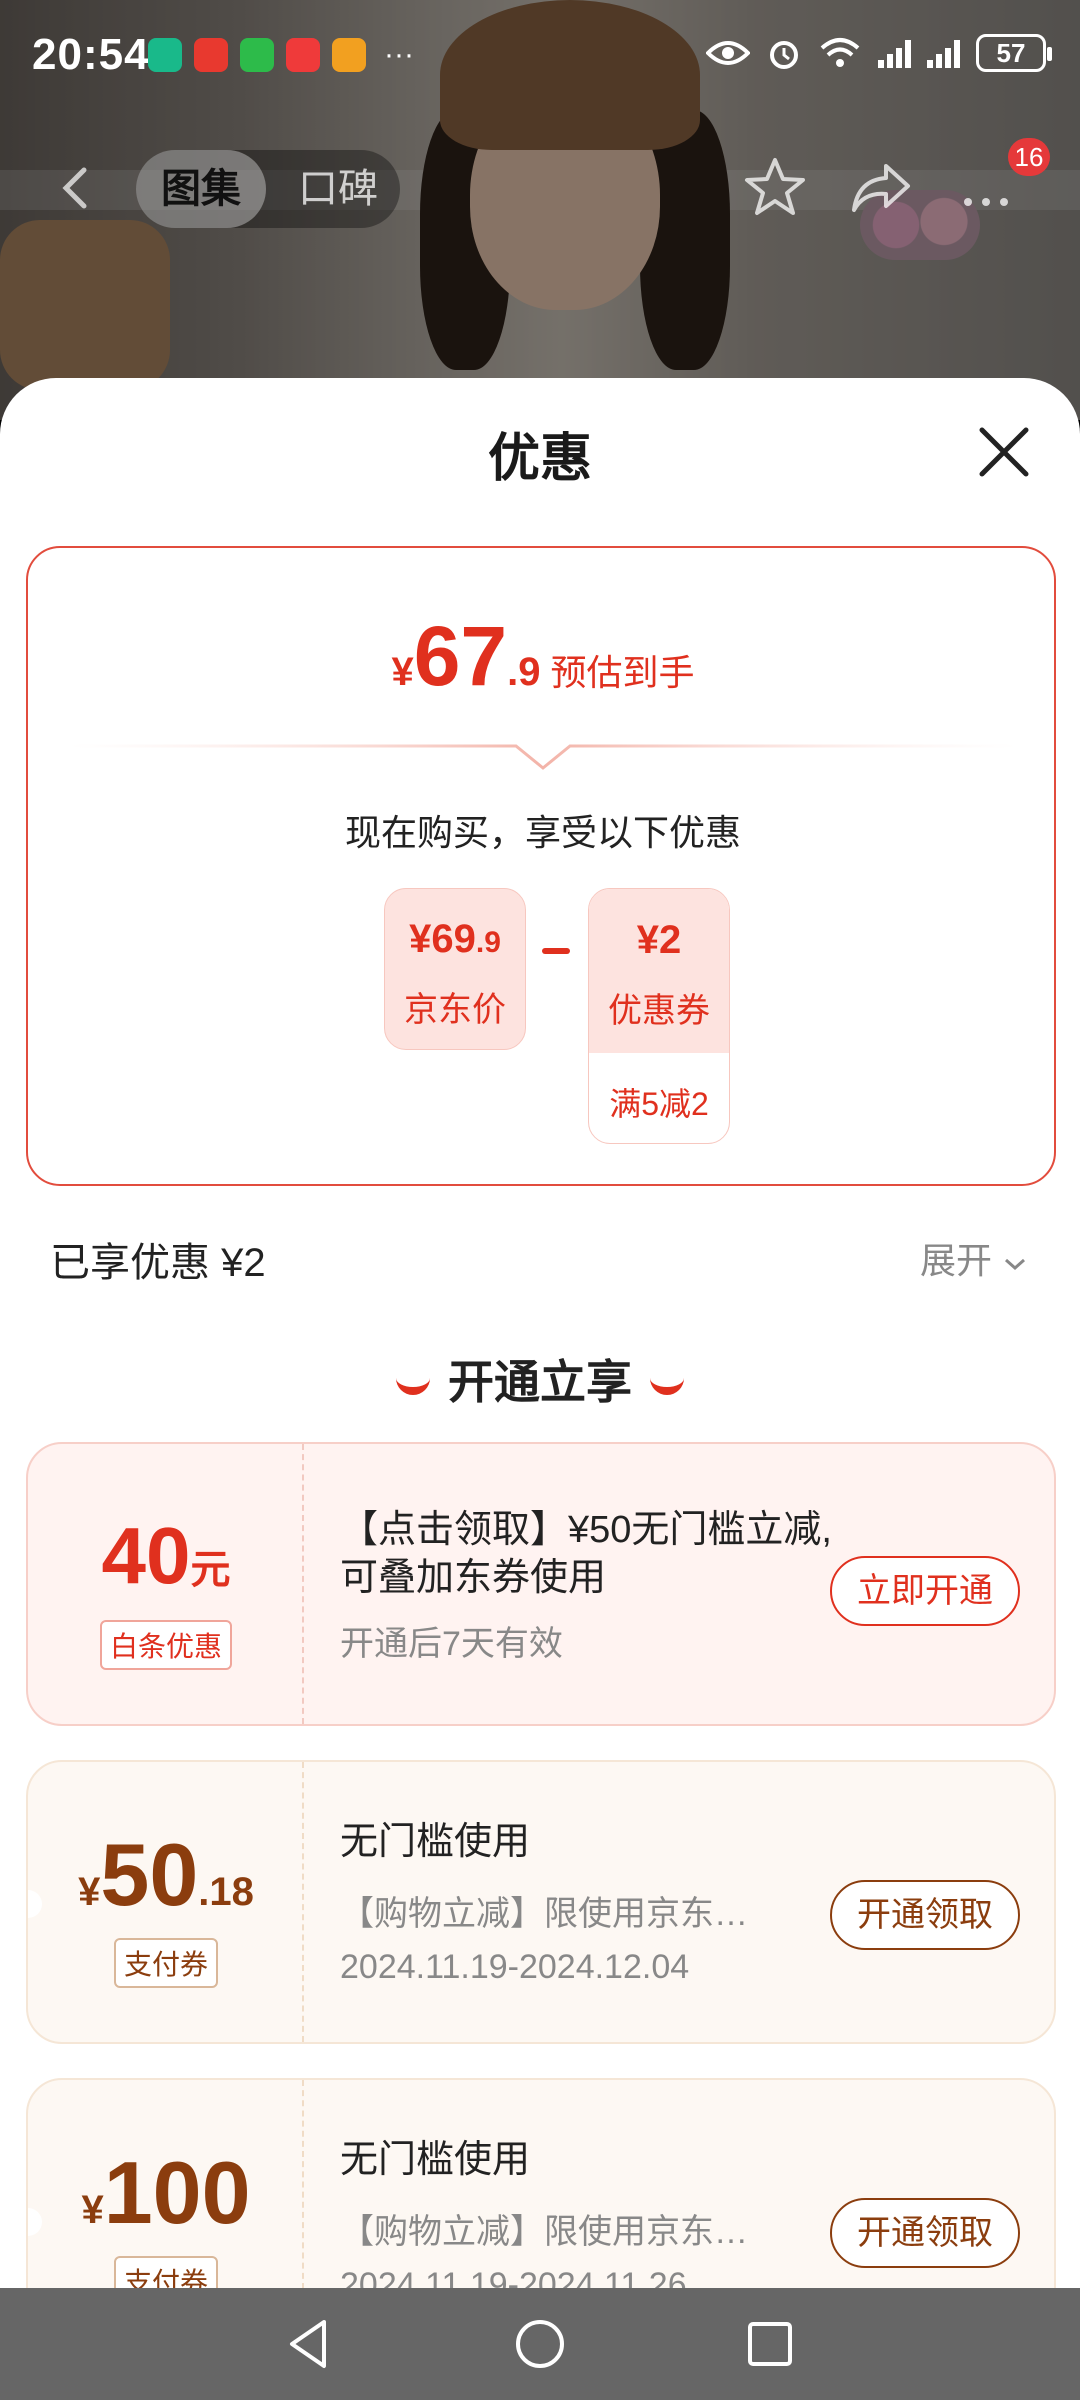 This screenshot has width=1080, height=2400. I want to click on jd-price-integer: 69, so click(453, 939).